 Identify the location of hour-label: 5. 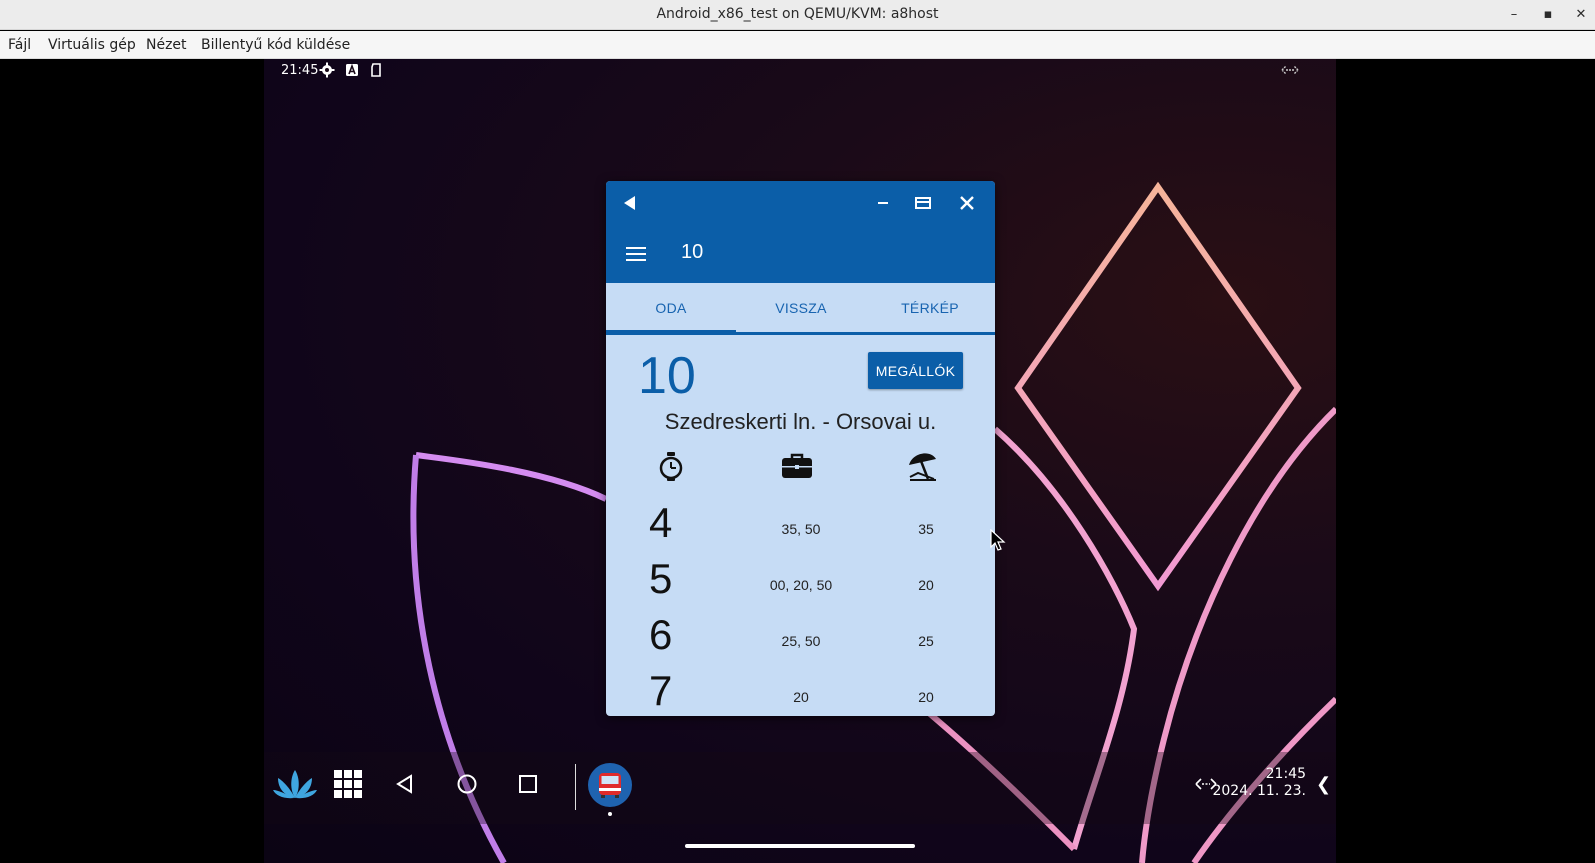
(661, 578).